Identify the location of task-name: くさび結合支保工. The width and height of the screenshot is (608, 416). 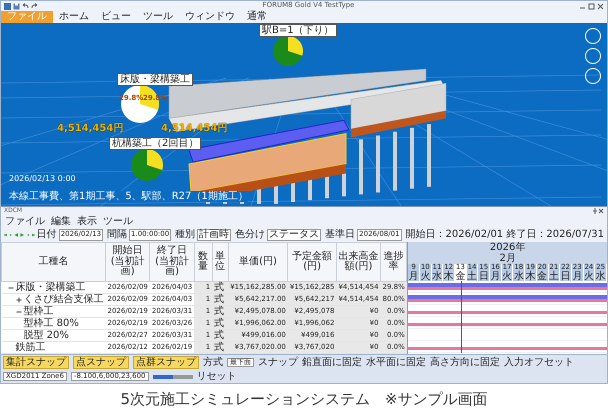
(64, 299).